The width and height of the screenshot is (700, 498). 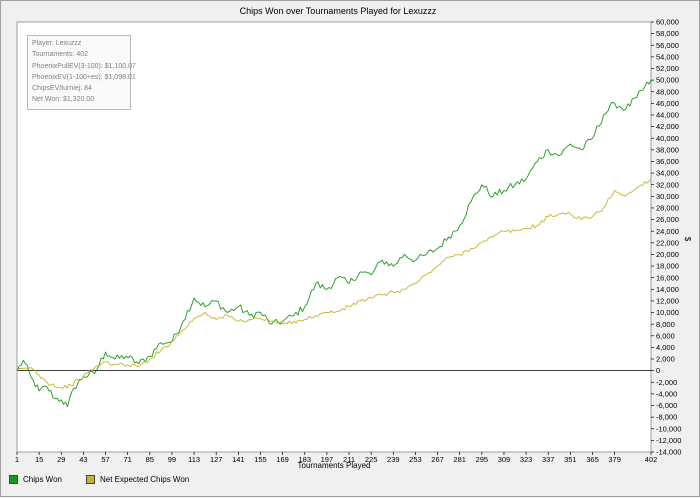 What do you see at coordinates (668, 452) in the screenshot?
I see `y-tick-label: -14,000` at bounding box center [668, 452].